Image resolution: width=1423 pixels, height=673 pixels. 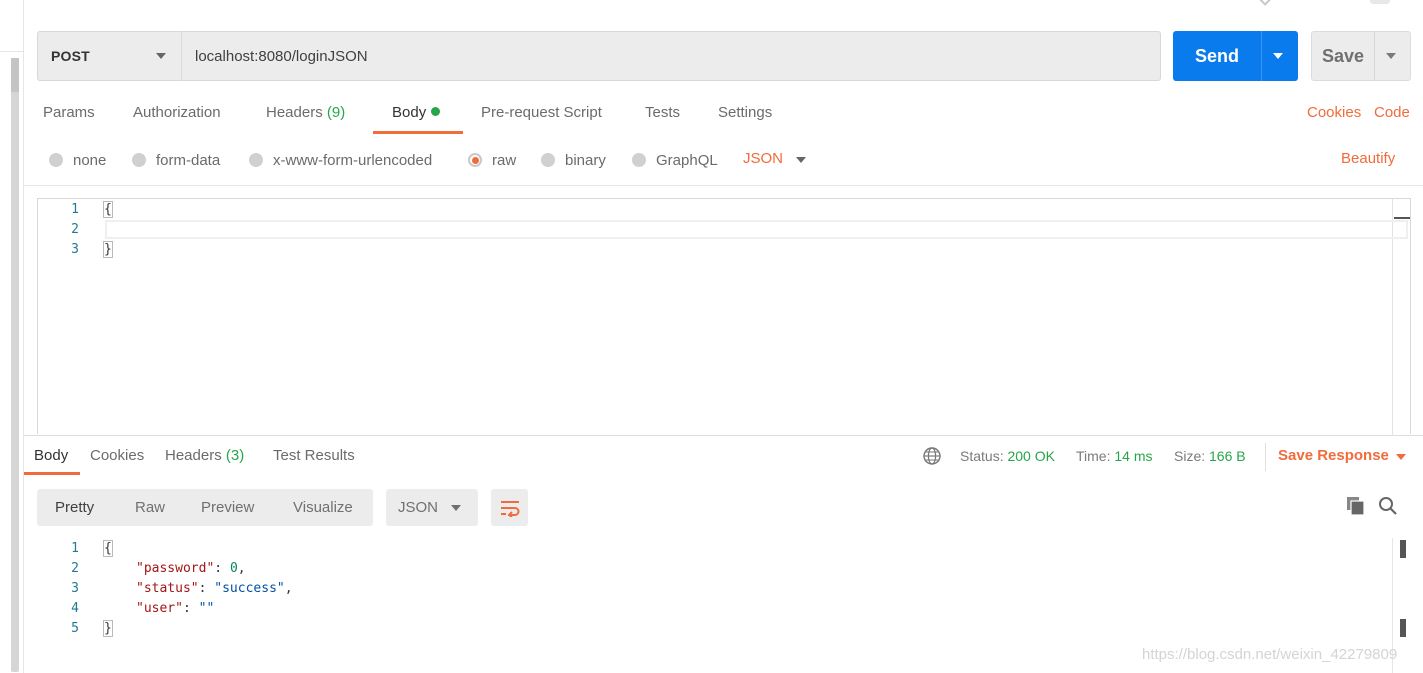 I want to click on gutter-rule, so click(x=12, y=51).